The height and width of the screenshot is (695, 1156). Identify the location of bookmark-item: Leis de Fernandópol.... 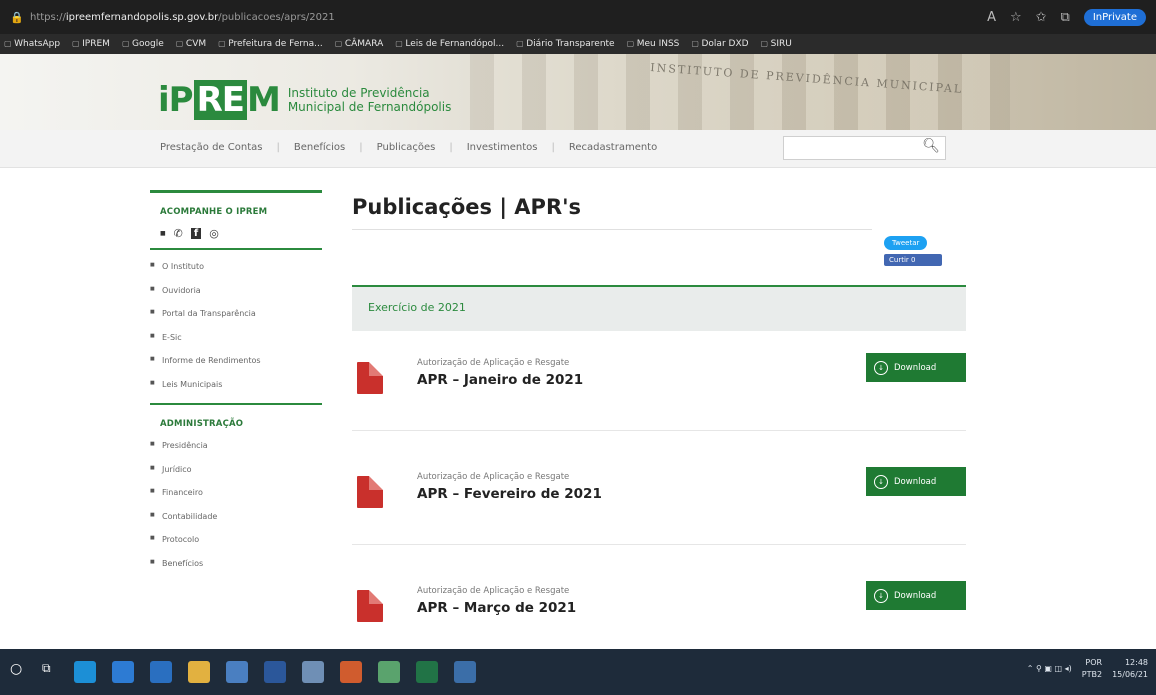
(449, 44).